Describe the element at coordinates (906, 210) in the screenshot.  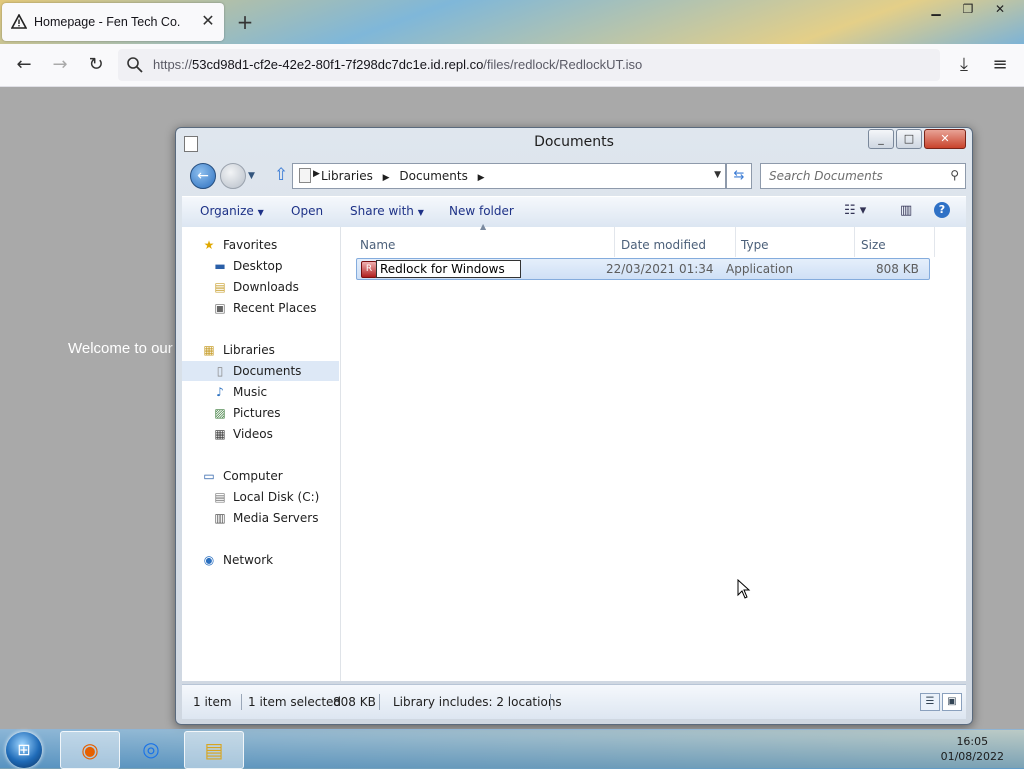
I see `preview-pane-icon: ▥` at that location.